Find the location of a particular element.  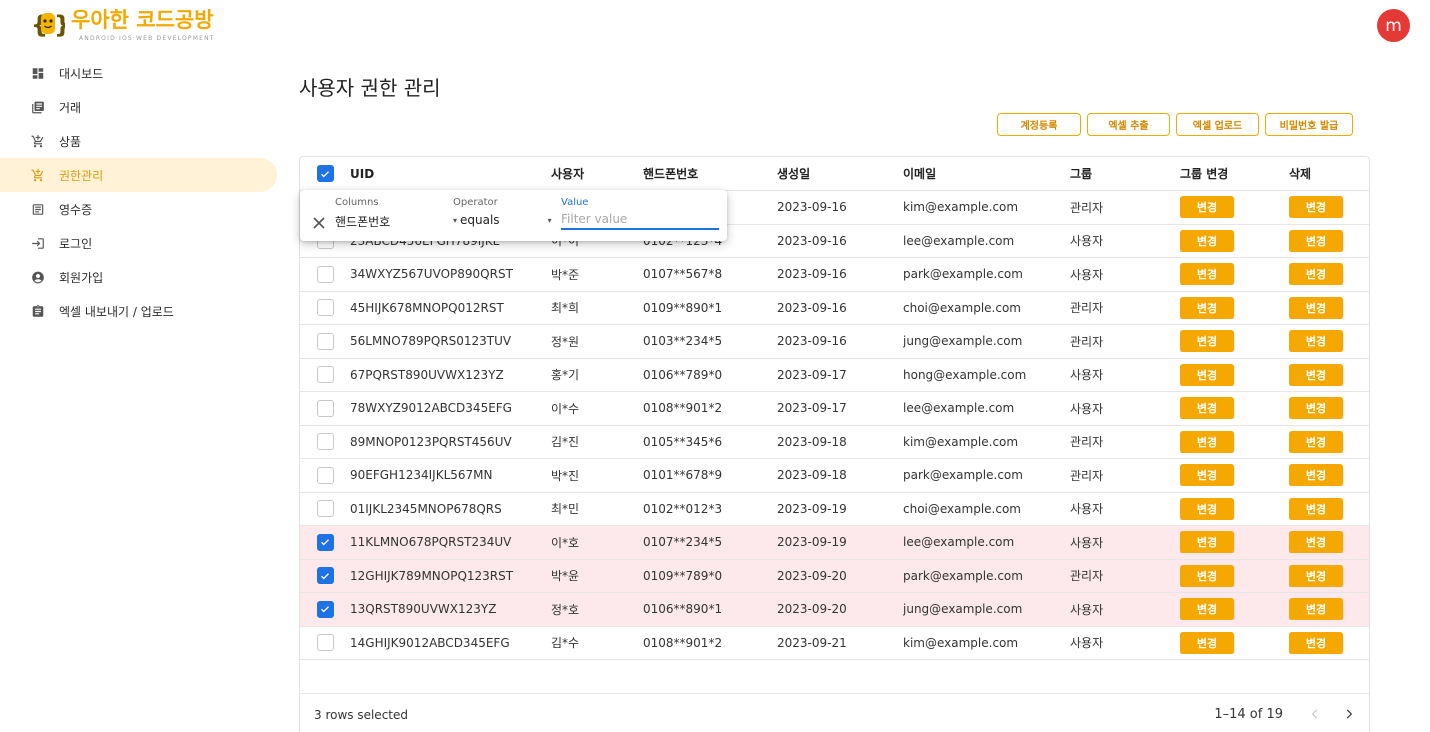

column-header-created: 생성일 is located at coordinates (840, 173).